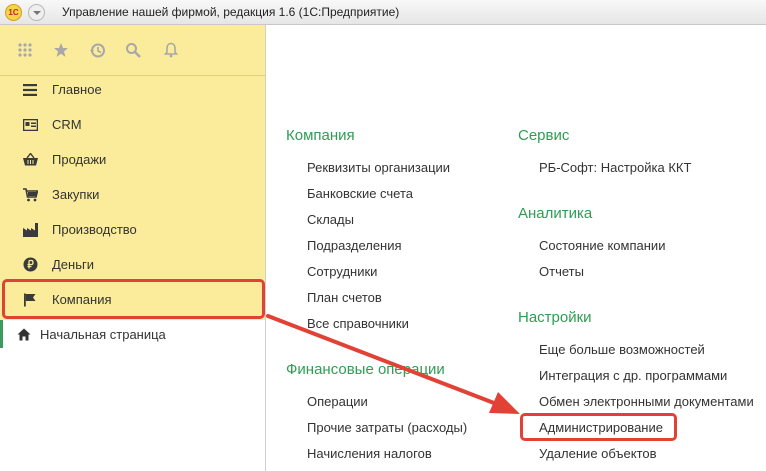 This screenshot has height=471, width=766. Describe the element at coordinates (337, 401) in the screenshot. I see `link-operations: Операции` at that location.